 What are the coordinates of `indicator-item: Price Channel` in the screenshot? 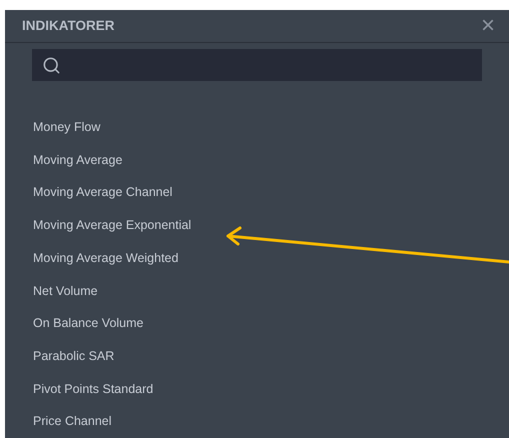 It's located at (72, 422).